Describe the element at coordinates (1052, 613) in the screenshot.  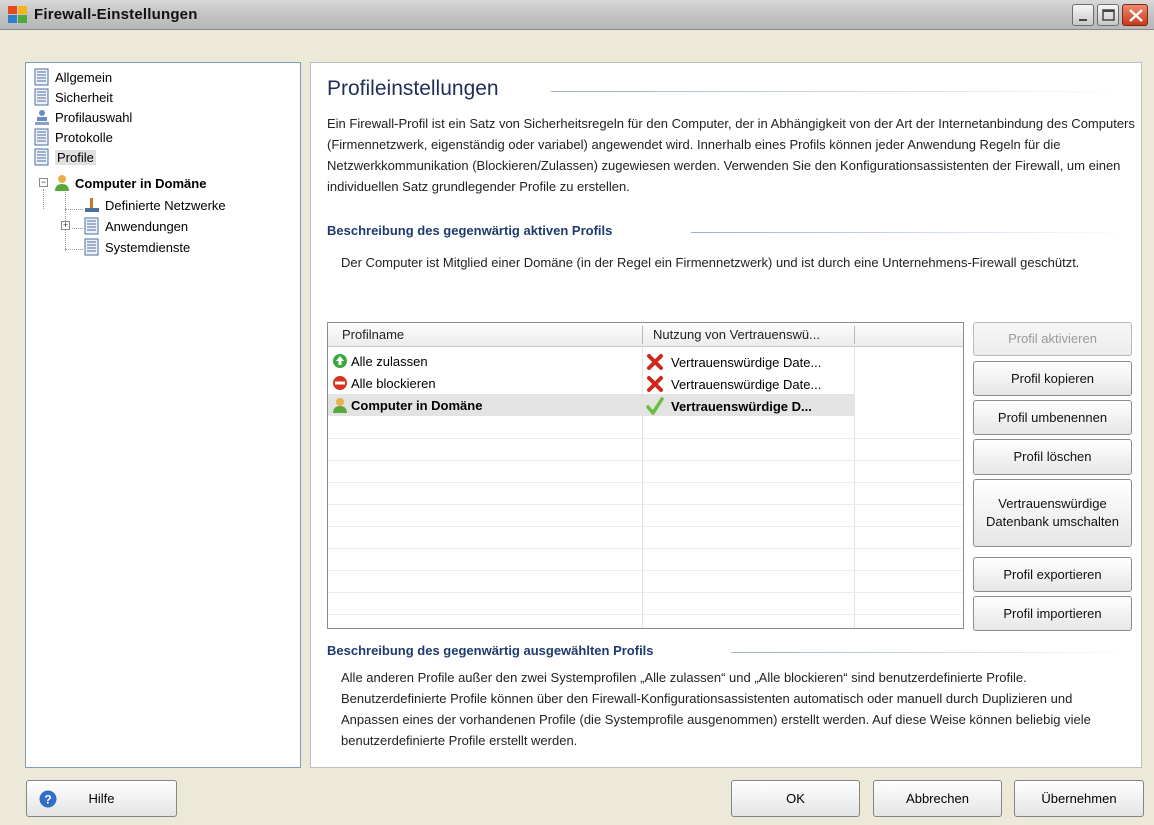
I see `import-profile-button: Profil importieren` at that location.